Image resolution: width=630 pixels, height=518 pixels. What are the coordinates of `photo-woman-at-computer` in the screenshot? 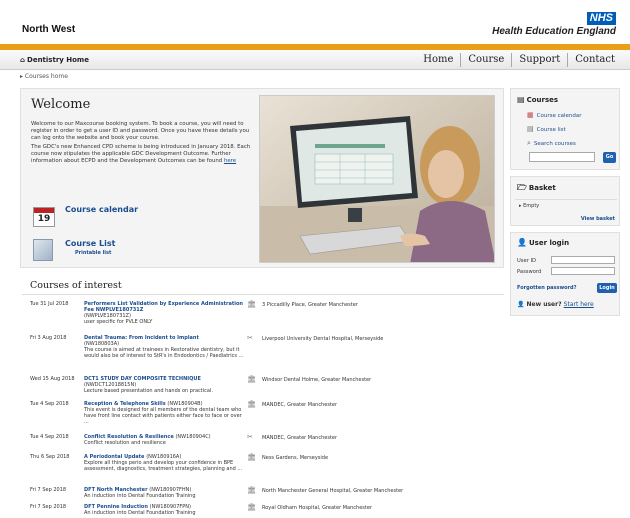 It's located at (377, 179).